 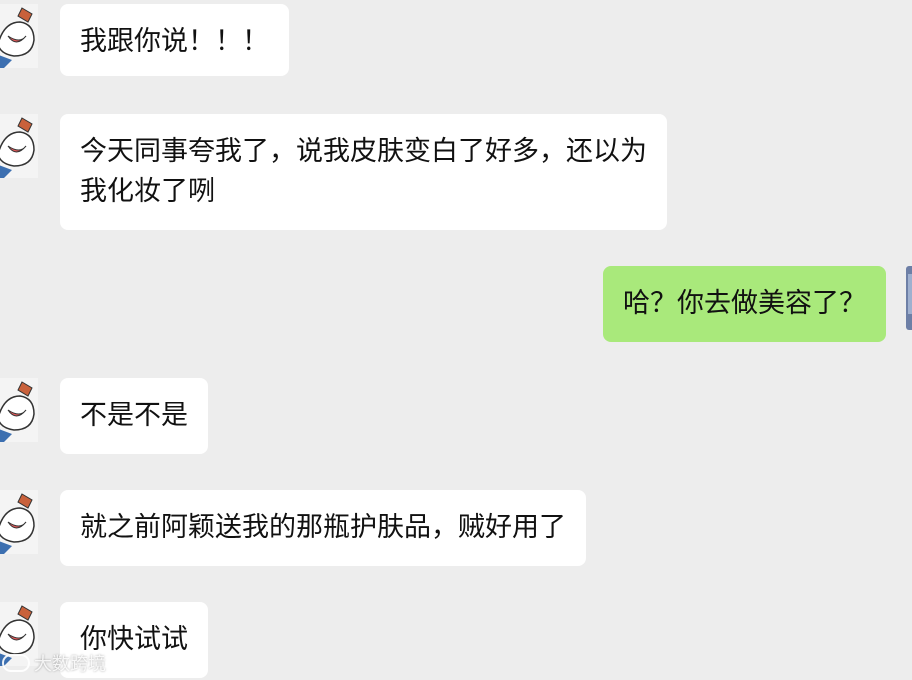 What do you see at coordinates (16, 663) in the screenshot?
I see `watermark-logo-icon` at bounding box center [16, 663].